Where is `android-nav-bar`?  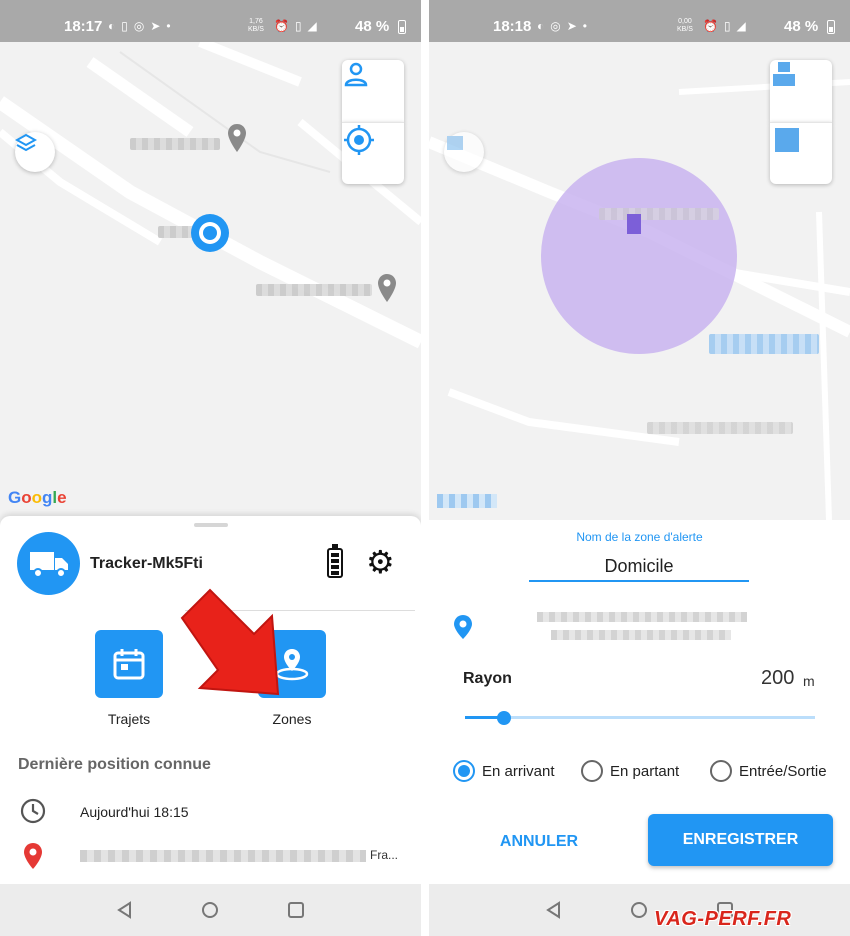
android-nav-bar is located at coordinates (210, 910).